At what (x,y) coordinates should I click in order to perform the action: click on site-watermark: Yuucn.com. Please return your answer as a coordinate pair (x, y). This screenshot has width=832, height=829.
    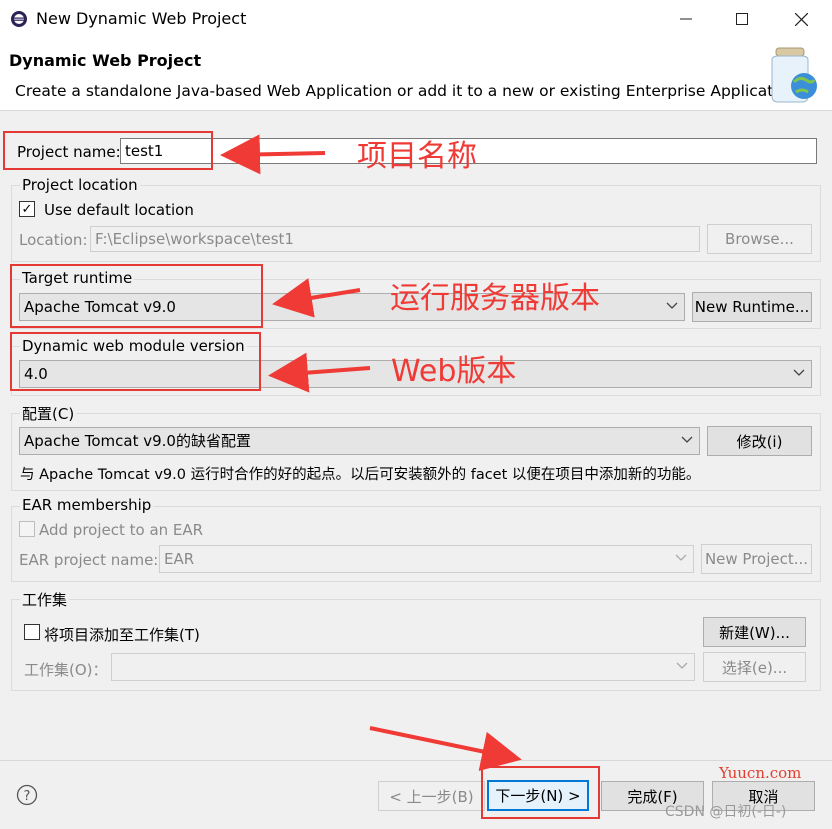
    Looking at the image, I should click on (760, 773).